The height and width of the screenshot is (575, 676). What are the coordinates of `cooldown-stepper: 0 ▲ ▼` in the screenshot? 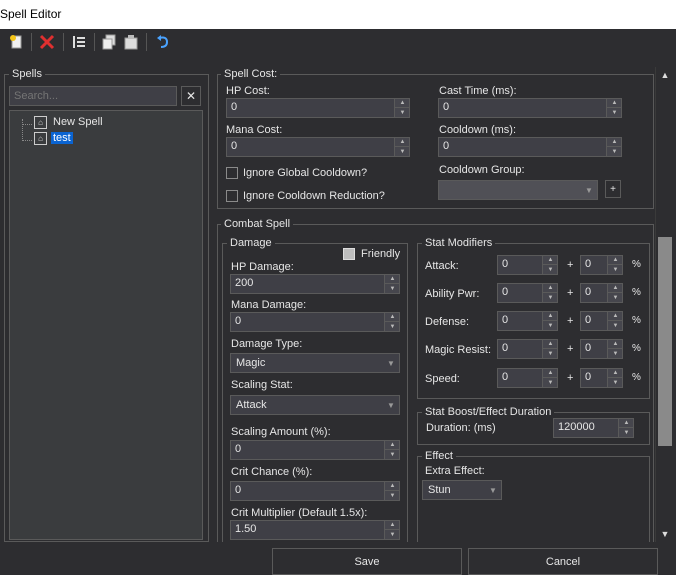 It's located at (530, 147).